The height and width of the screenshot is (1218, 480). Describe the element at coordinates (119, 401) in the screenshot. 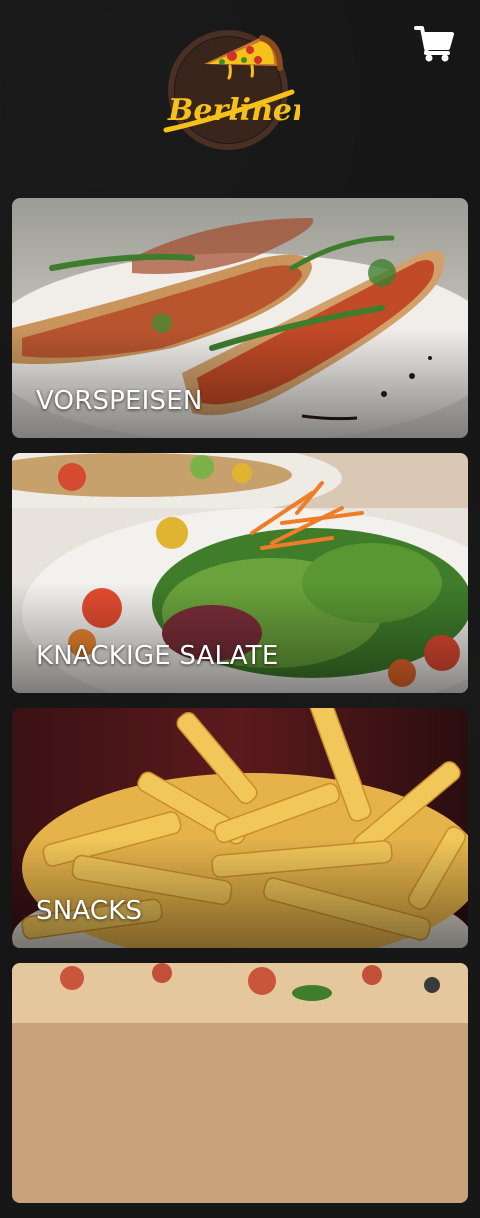

I see `category-label: VORSPEISEN` at that location.